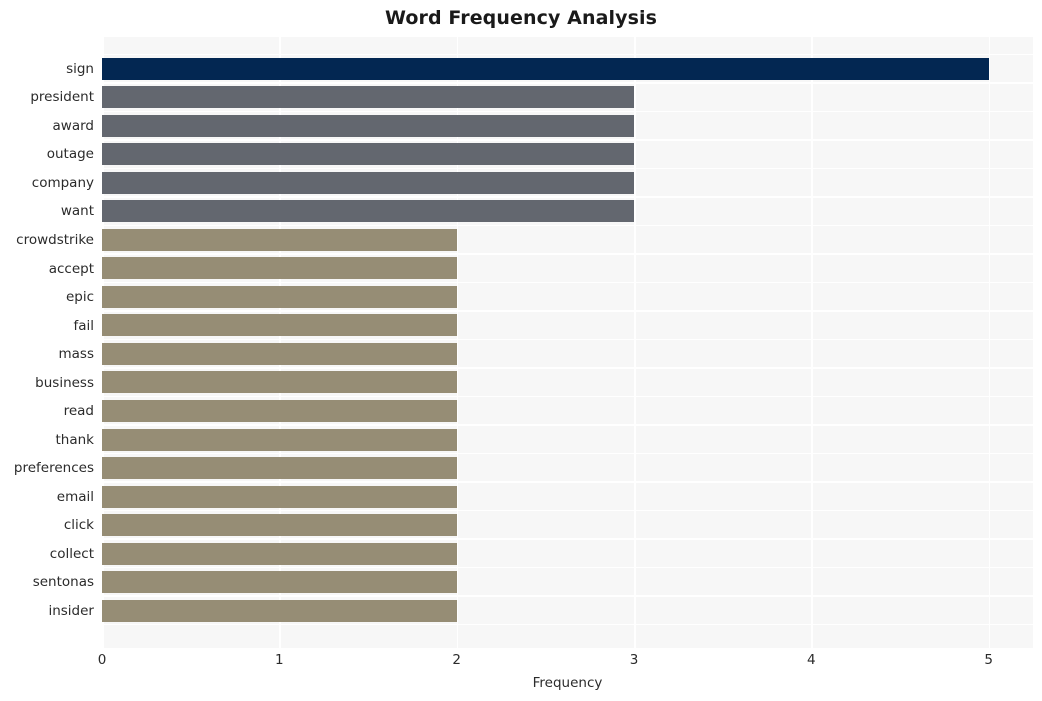 This screenshot has width=1042, height=701. What do you see at coordinates (634, 660) in the screenshot?
I see `x-tick-label: 3` at bounding box center [634, 660].